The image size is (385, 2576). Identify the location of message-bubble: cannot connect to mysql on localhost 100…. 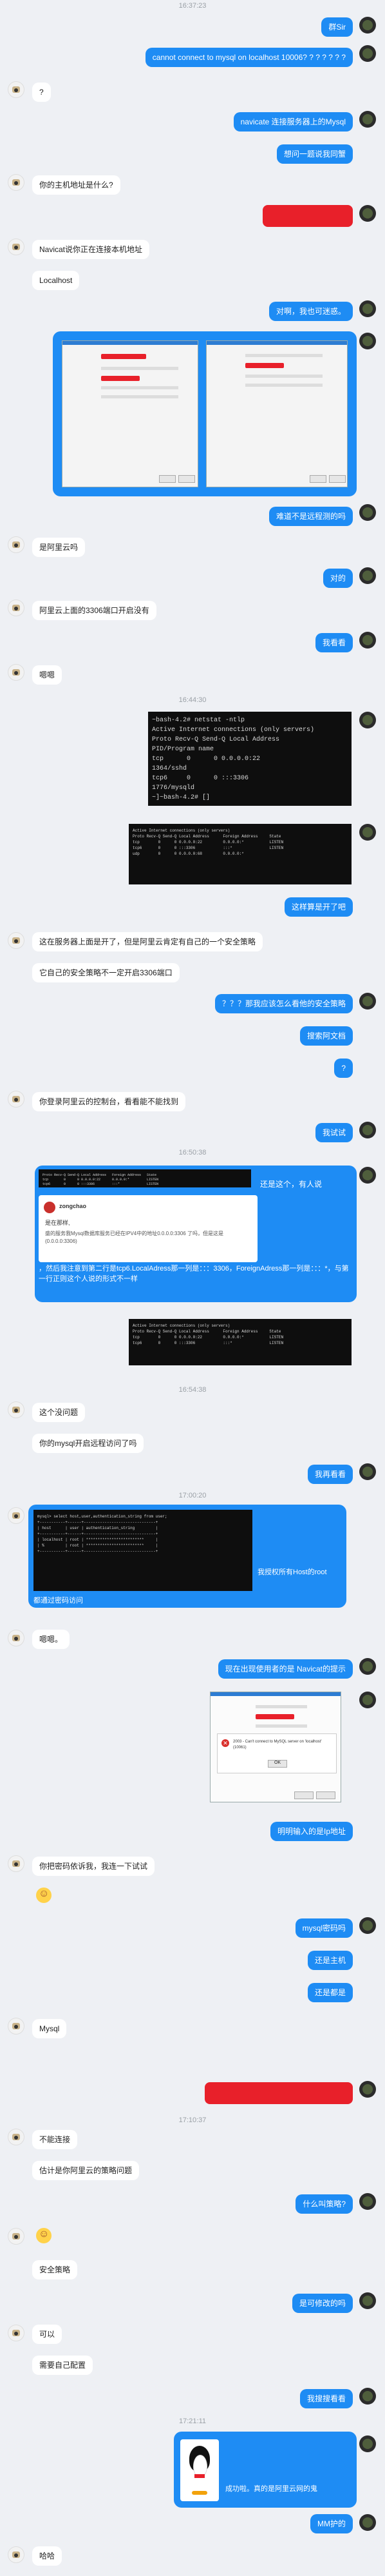
(249, 57).